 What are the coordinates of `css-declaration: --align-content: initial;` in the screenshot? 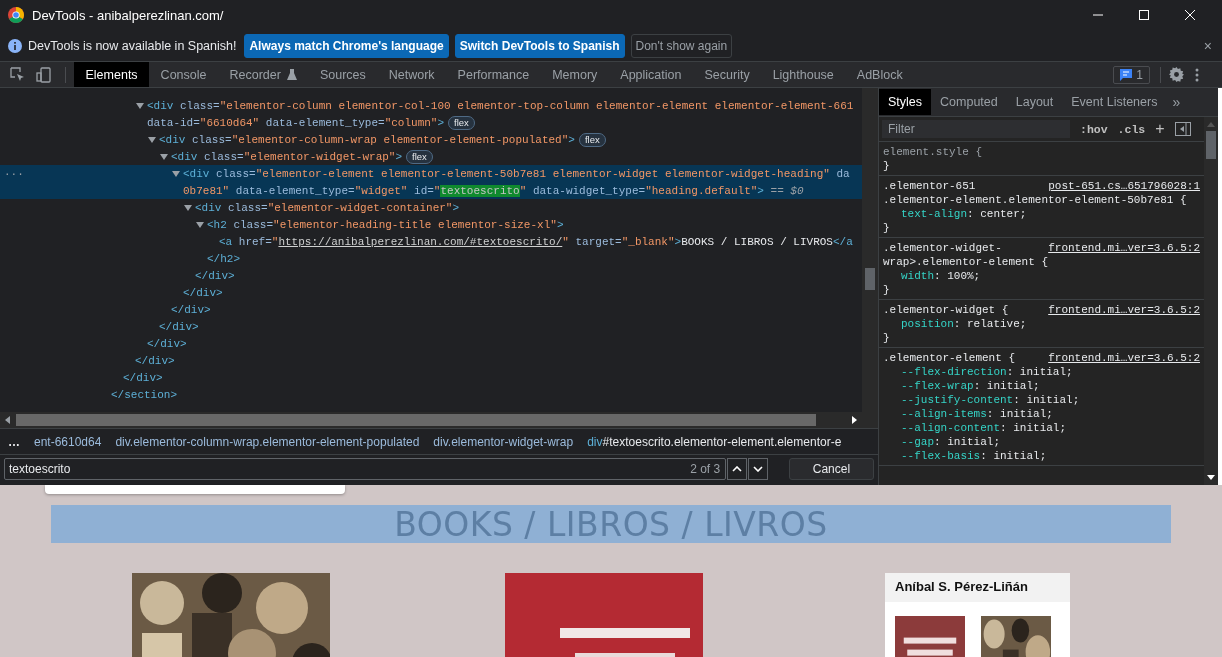 It's located at (984, 428).